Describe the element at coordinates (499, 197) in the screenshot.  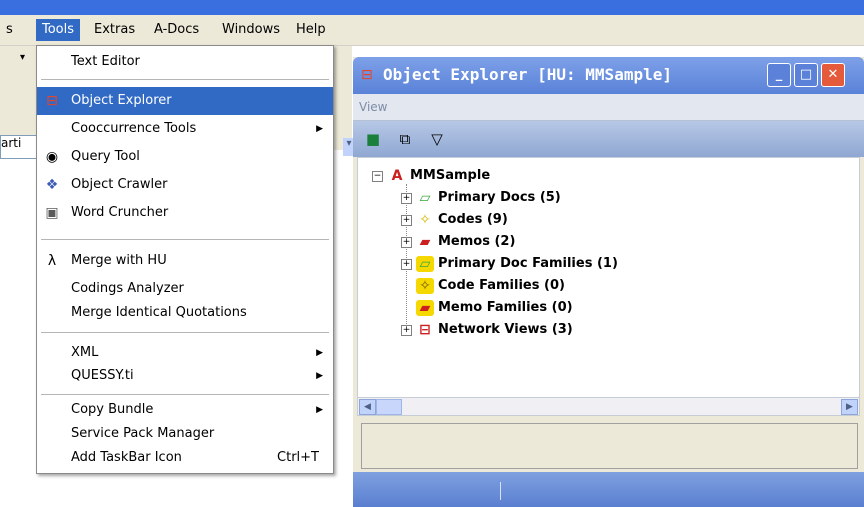
I see `tree-node-label: Primary Docs (5)` at that location.